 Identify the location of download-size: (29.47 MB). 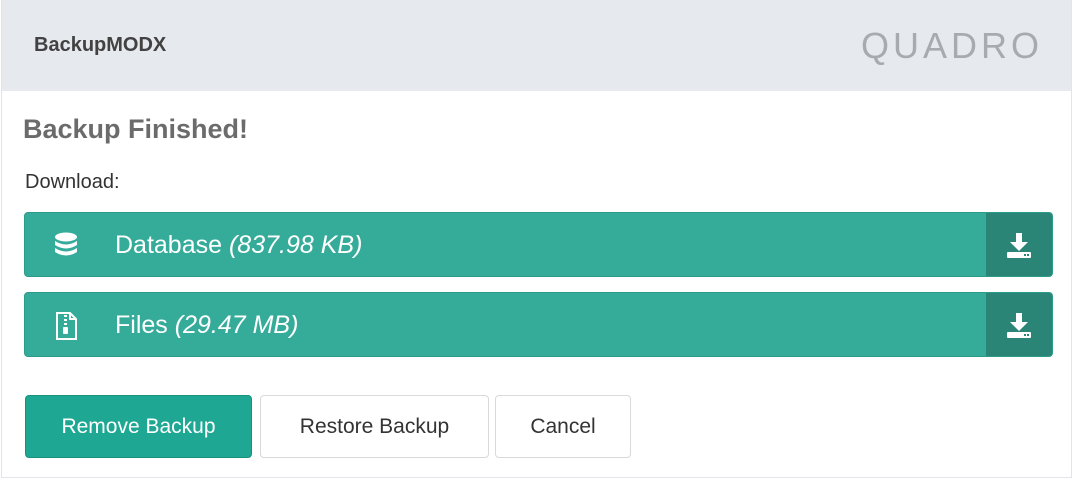
(236, 325).